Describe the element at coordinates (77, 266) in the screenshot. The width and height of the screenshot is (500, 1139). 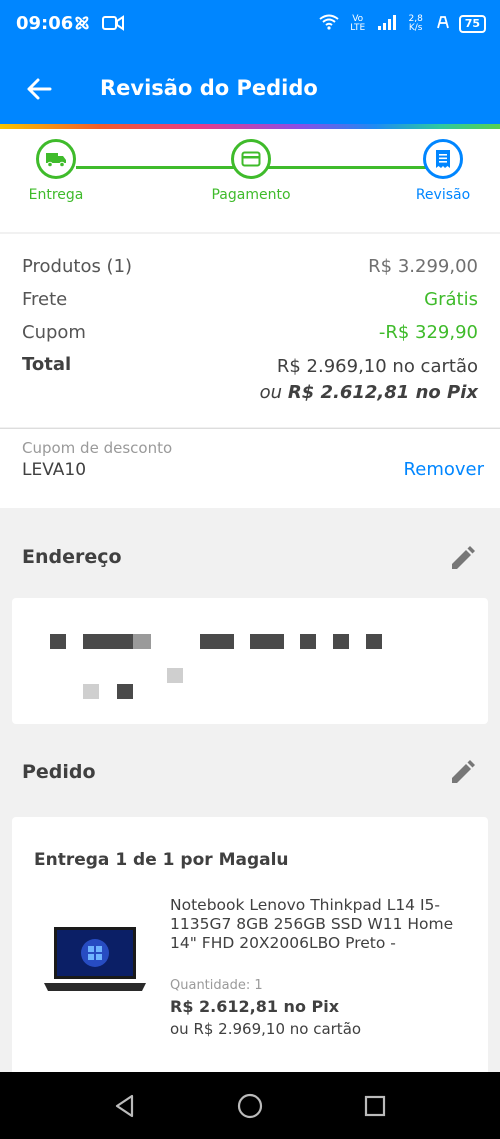
I see `products-label: Produtos (1)` at that location.